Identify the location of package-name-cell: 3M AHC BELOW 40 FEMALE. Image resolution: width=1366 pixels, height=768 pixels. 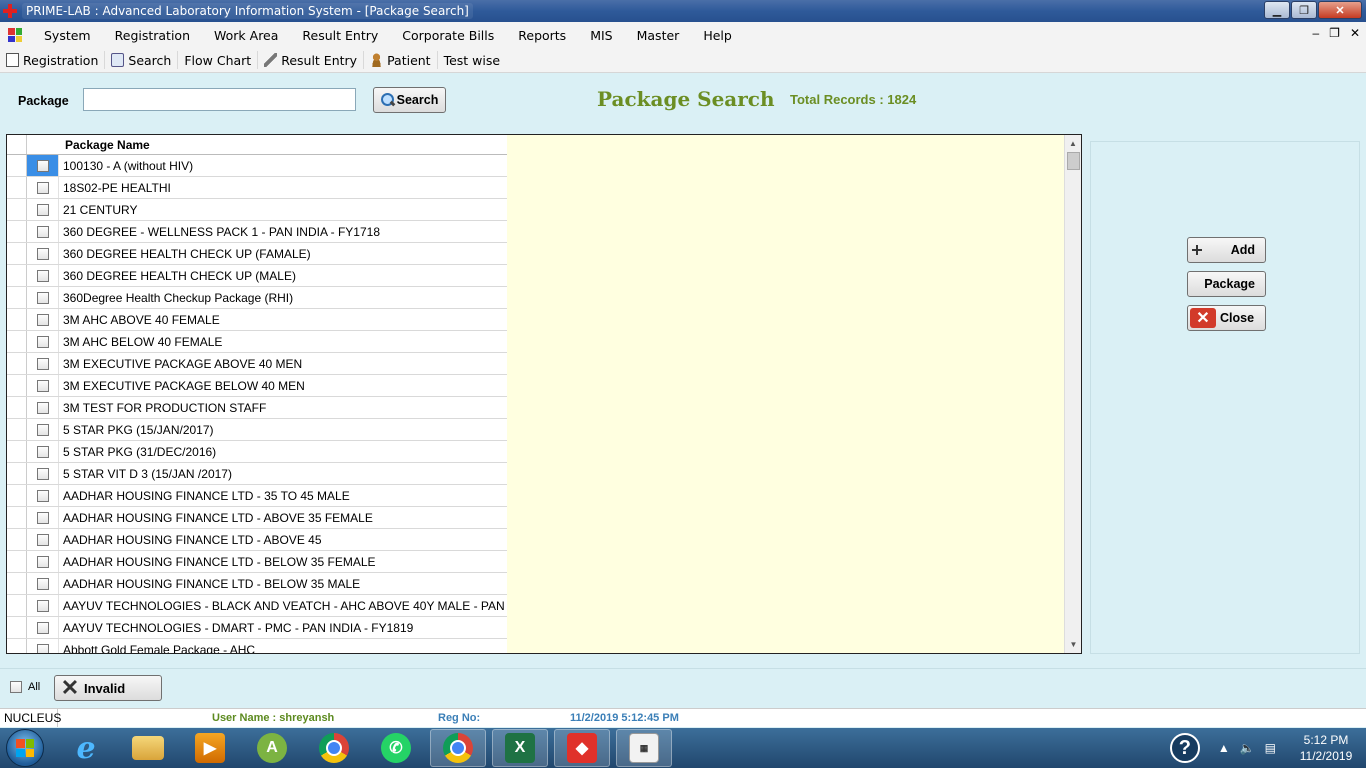
(283, 341).